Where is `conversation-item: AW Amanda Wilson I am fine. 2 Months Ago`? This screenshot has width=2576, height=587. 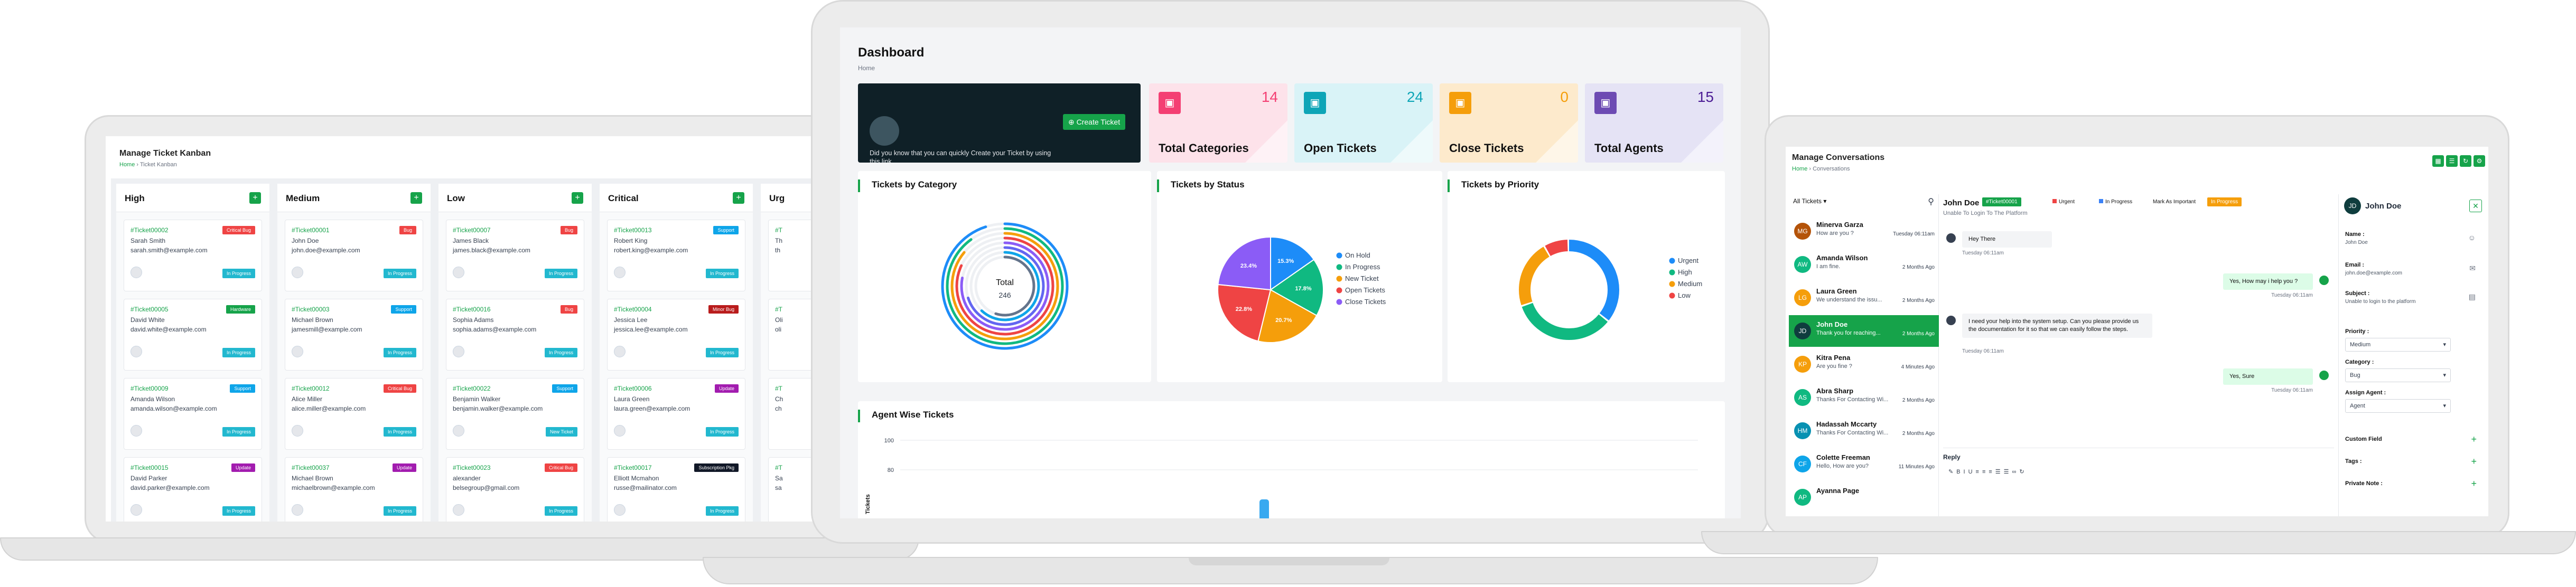
conversation-item: AW Amanda Wilson I am fine. 2 Months Ago is located at coordinates (1864, 264).